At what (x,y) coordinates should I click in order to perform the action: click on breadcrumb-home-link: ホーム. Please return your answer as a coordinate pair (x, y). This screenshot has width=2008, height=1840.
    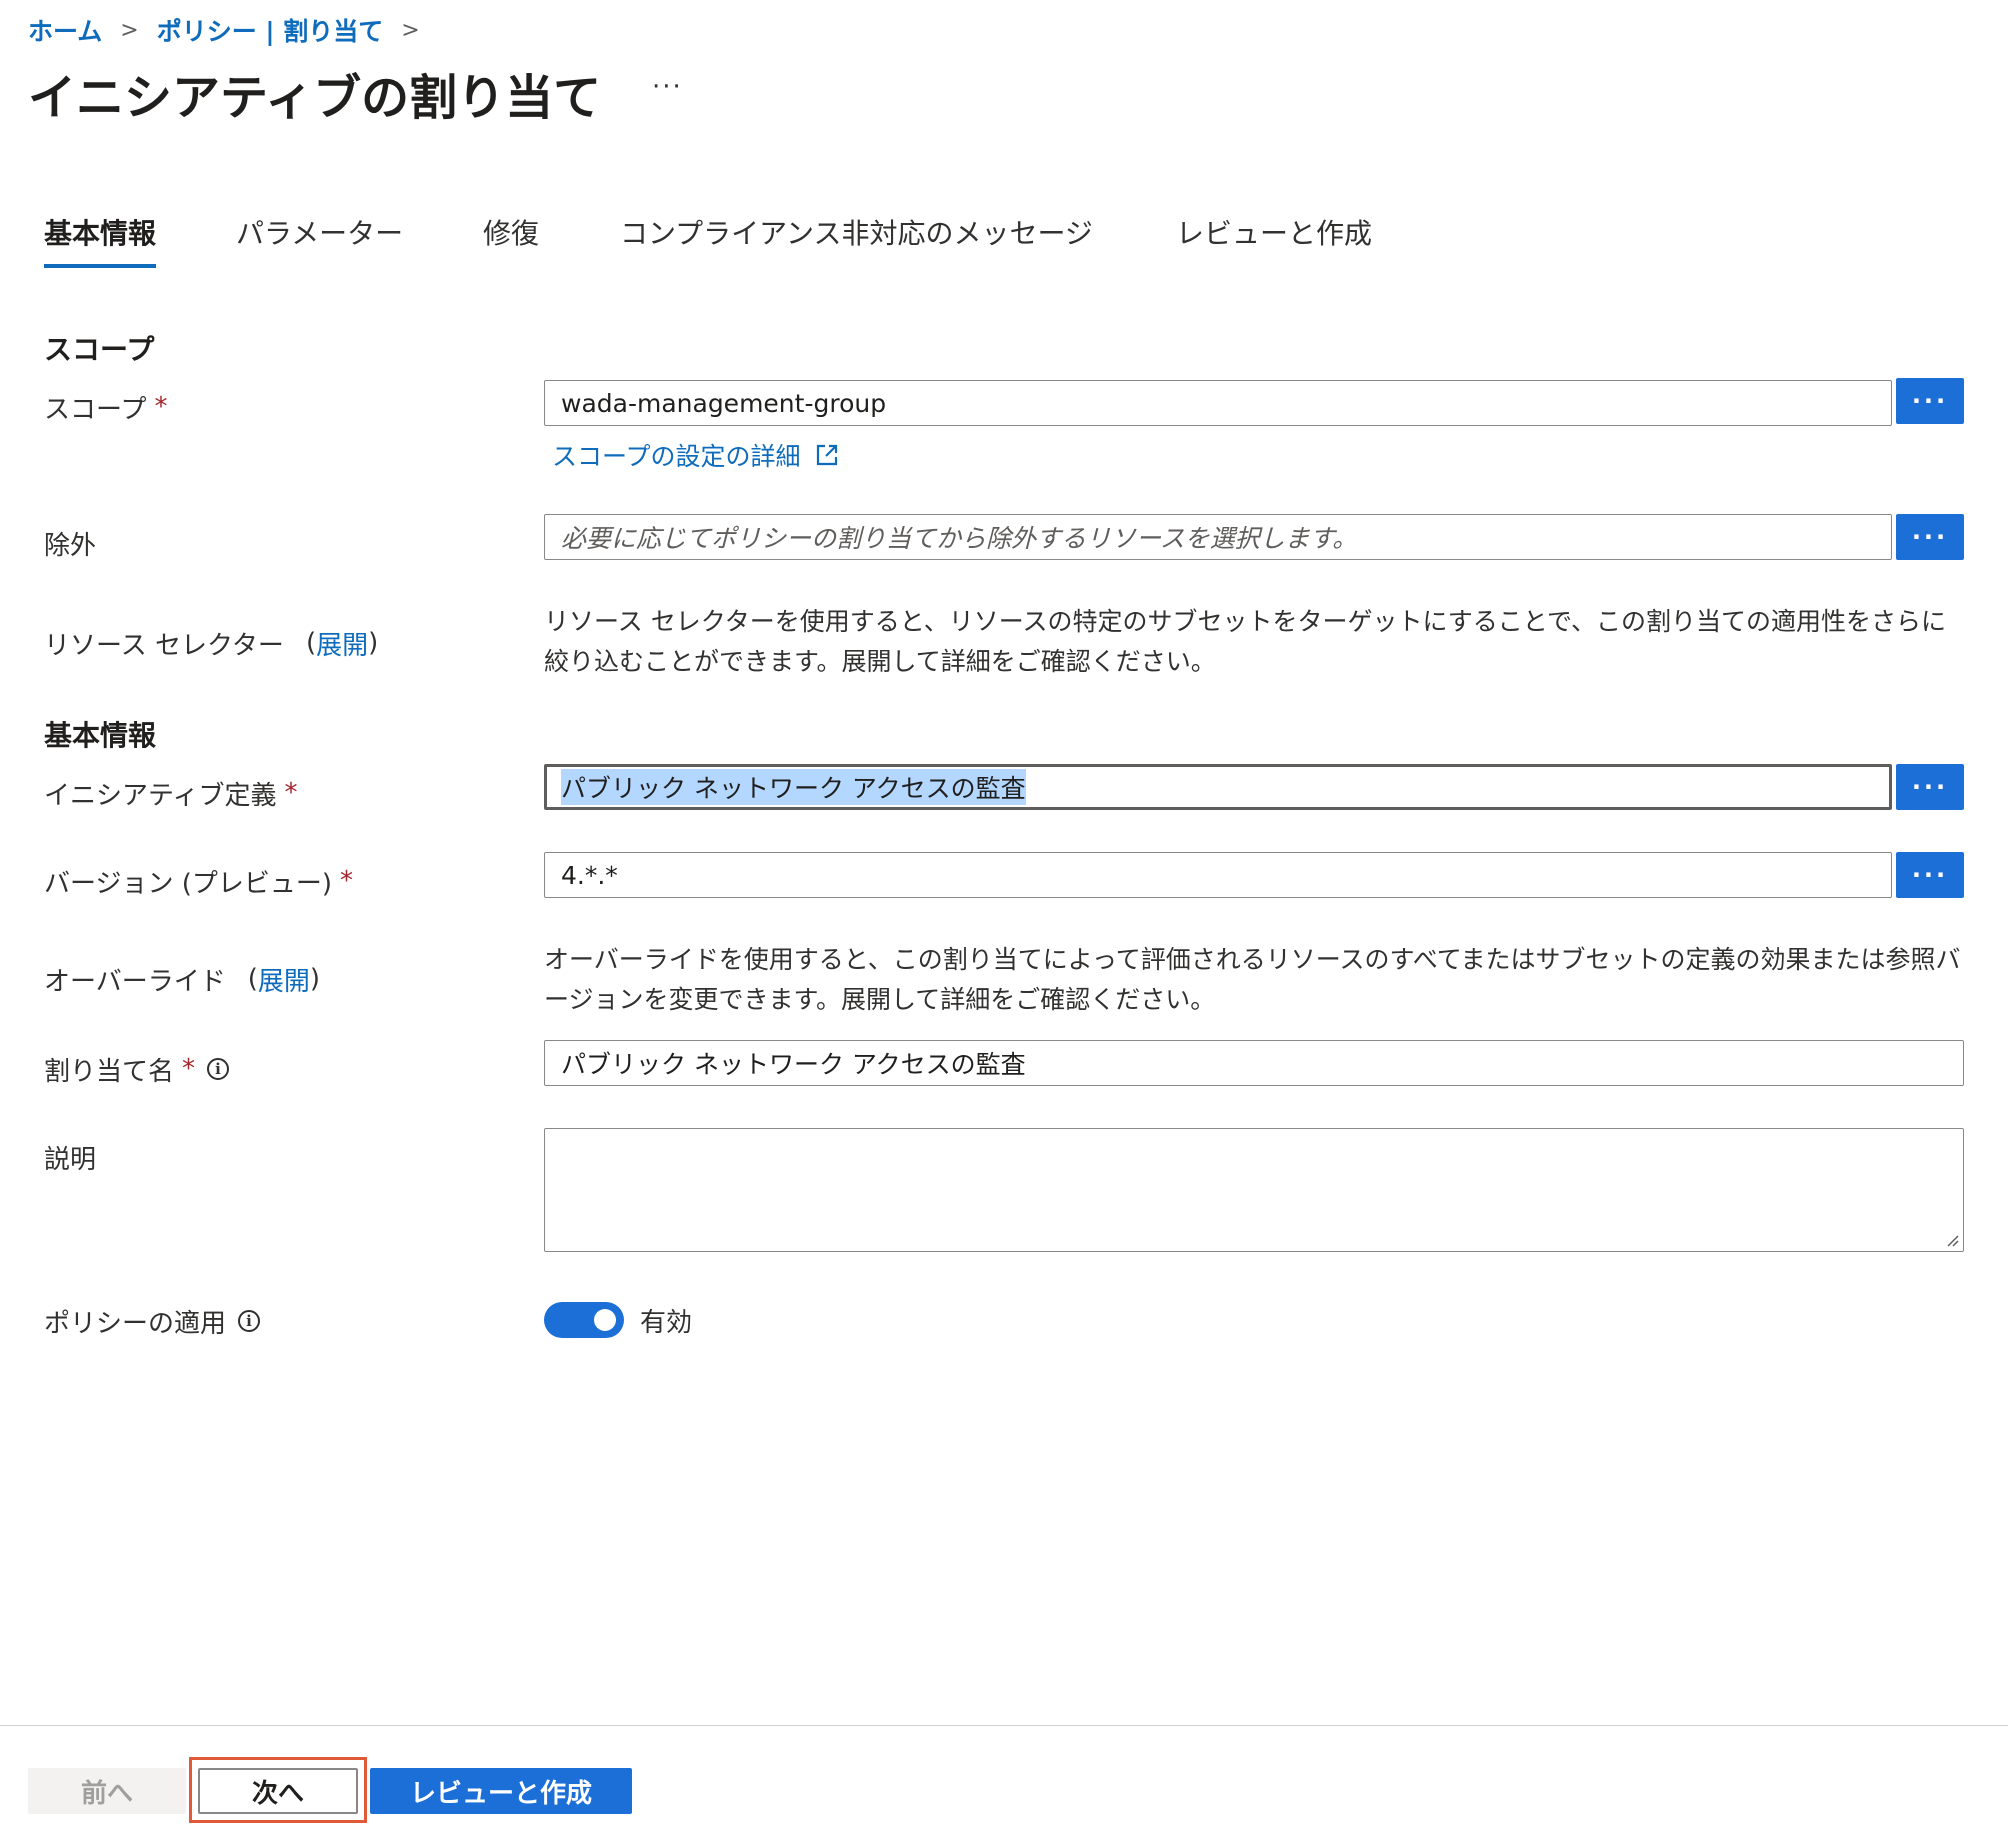
    Looking at the image, I should click on (65, 30).